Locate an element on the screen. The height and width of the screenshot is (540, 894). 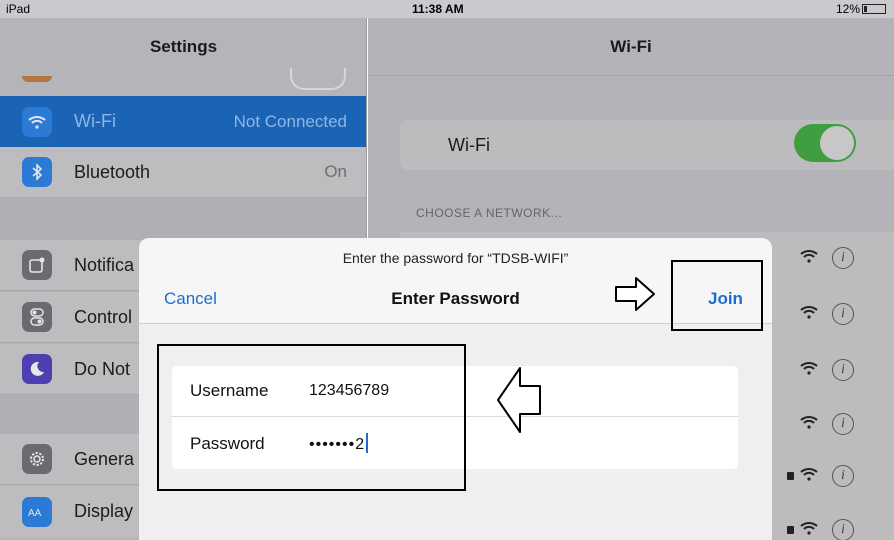
detail-title: Wi-Fi is located at coordinates (631, 47).